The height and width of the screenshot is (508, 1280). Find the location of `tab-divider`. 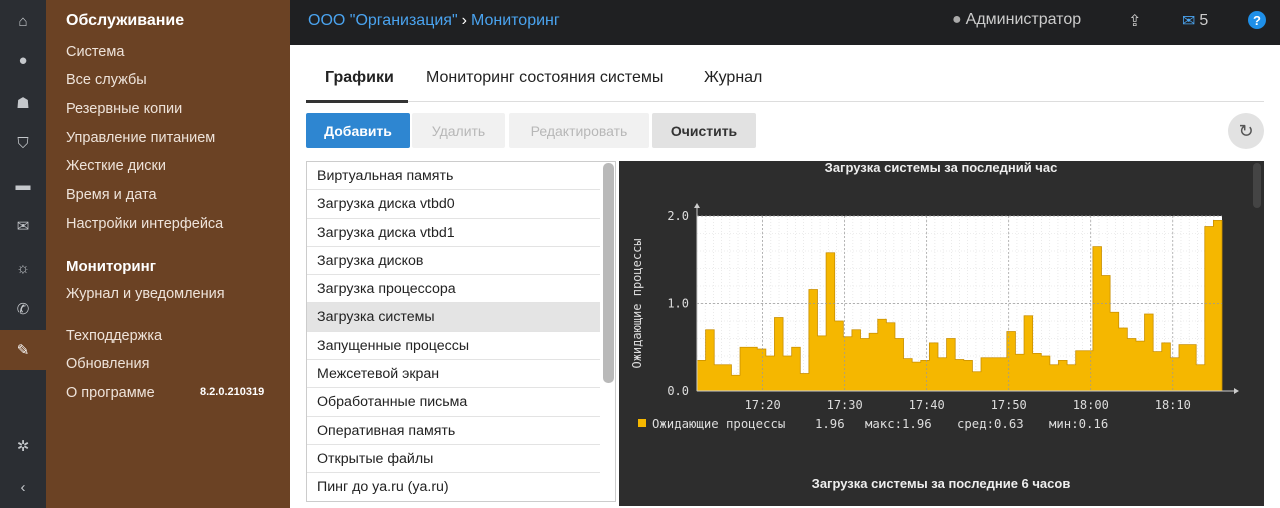

tab-divider is located at coordinates (785, 101).